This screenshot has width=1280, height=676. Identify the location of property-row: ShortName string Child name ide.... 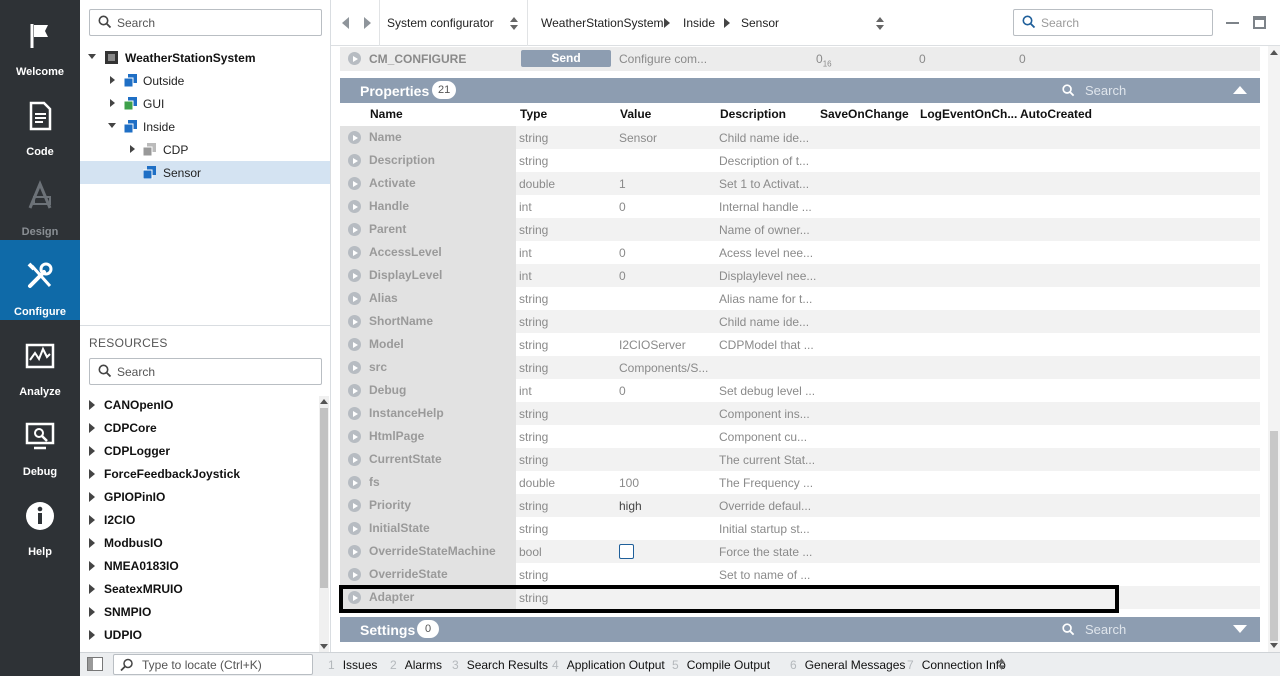
(800, 321).